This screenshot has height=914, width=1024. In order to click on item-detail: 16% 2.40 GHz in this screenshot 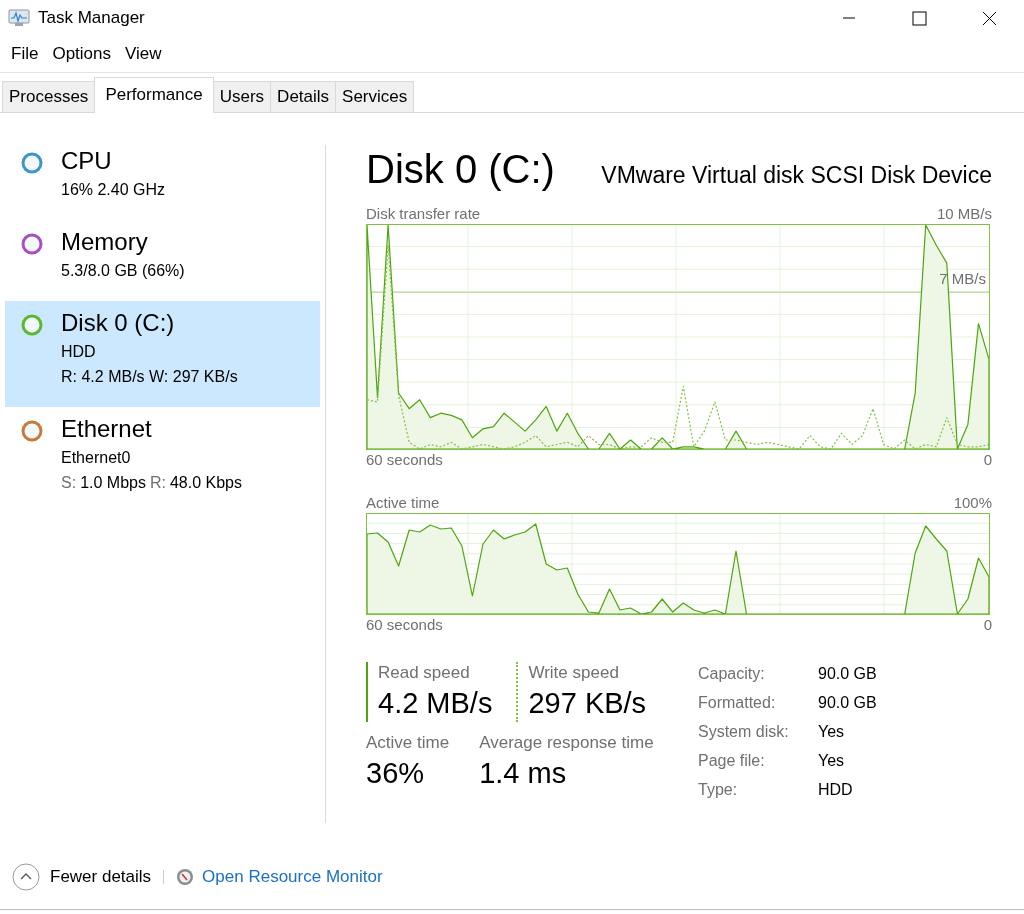, I will do `click(114, 190)`.